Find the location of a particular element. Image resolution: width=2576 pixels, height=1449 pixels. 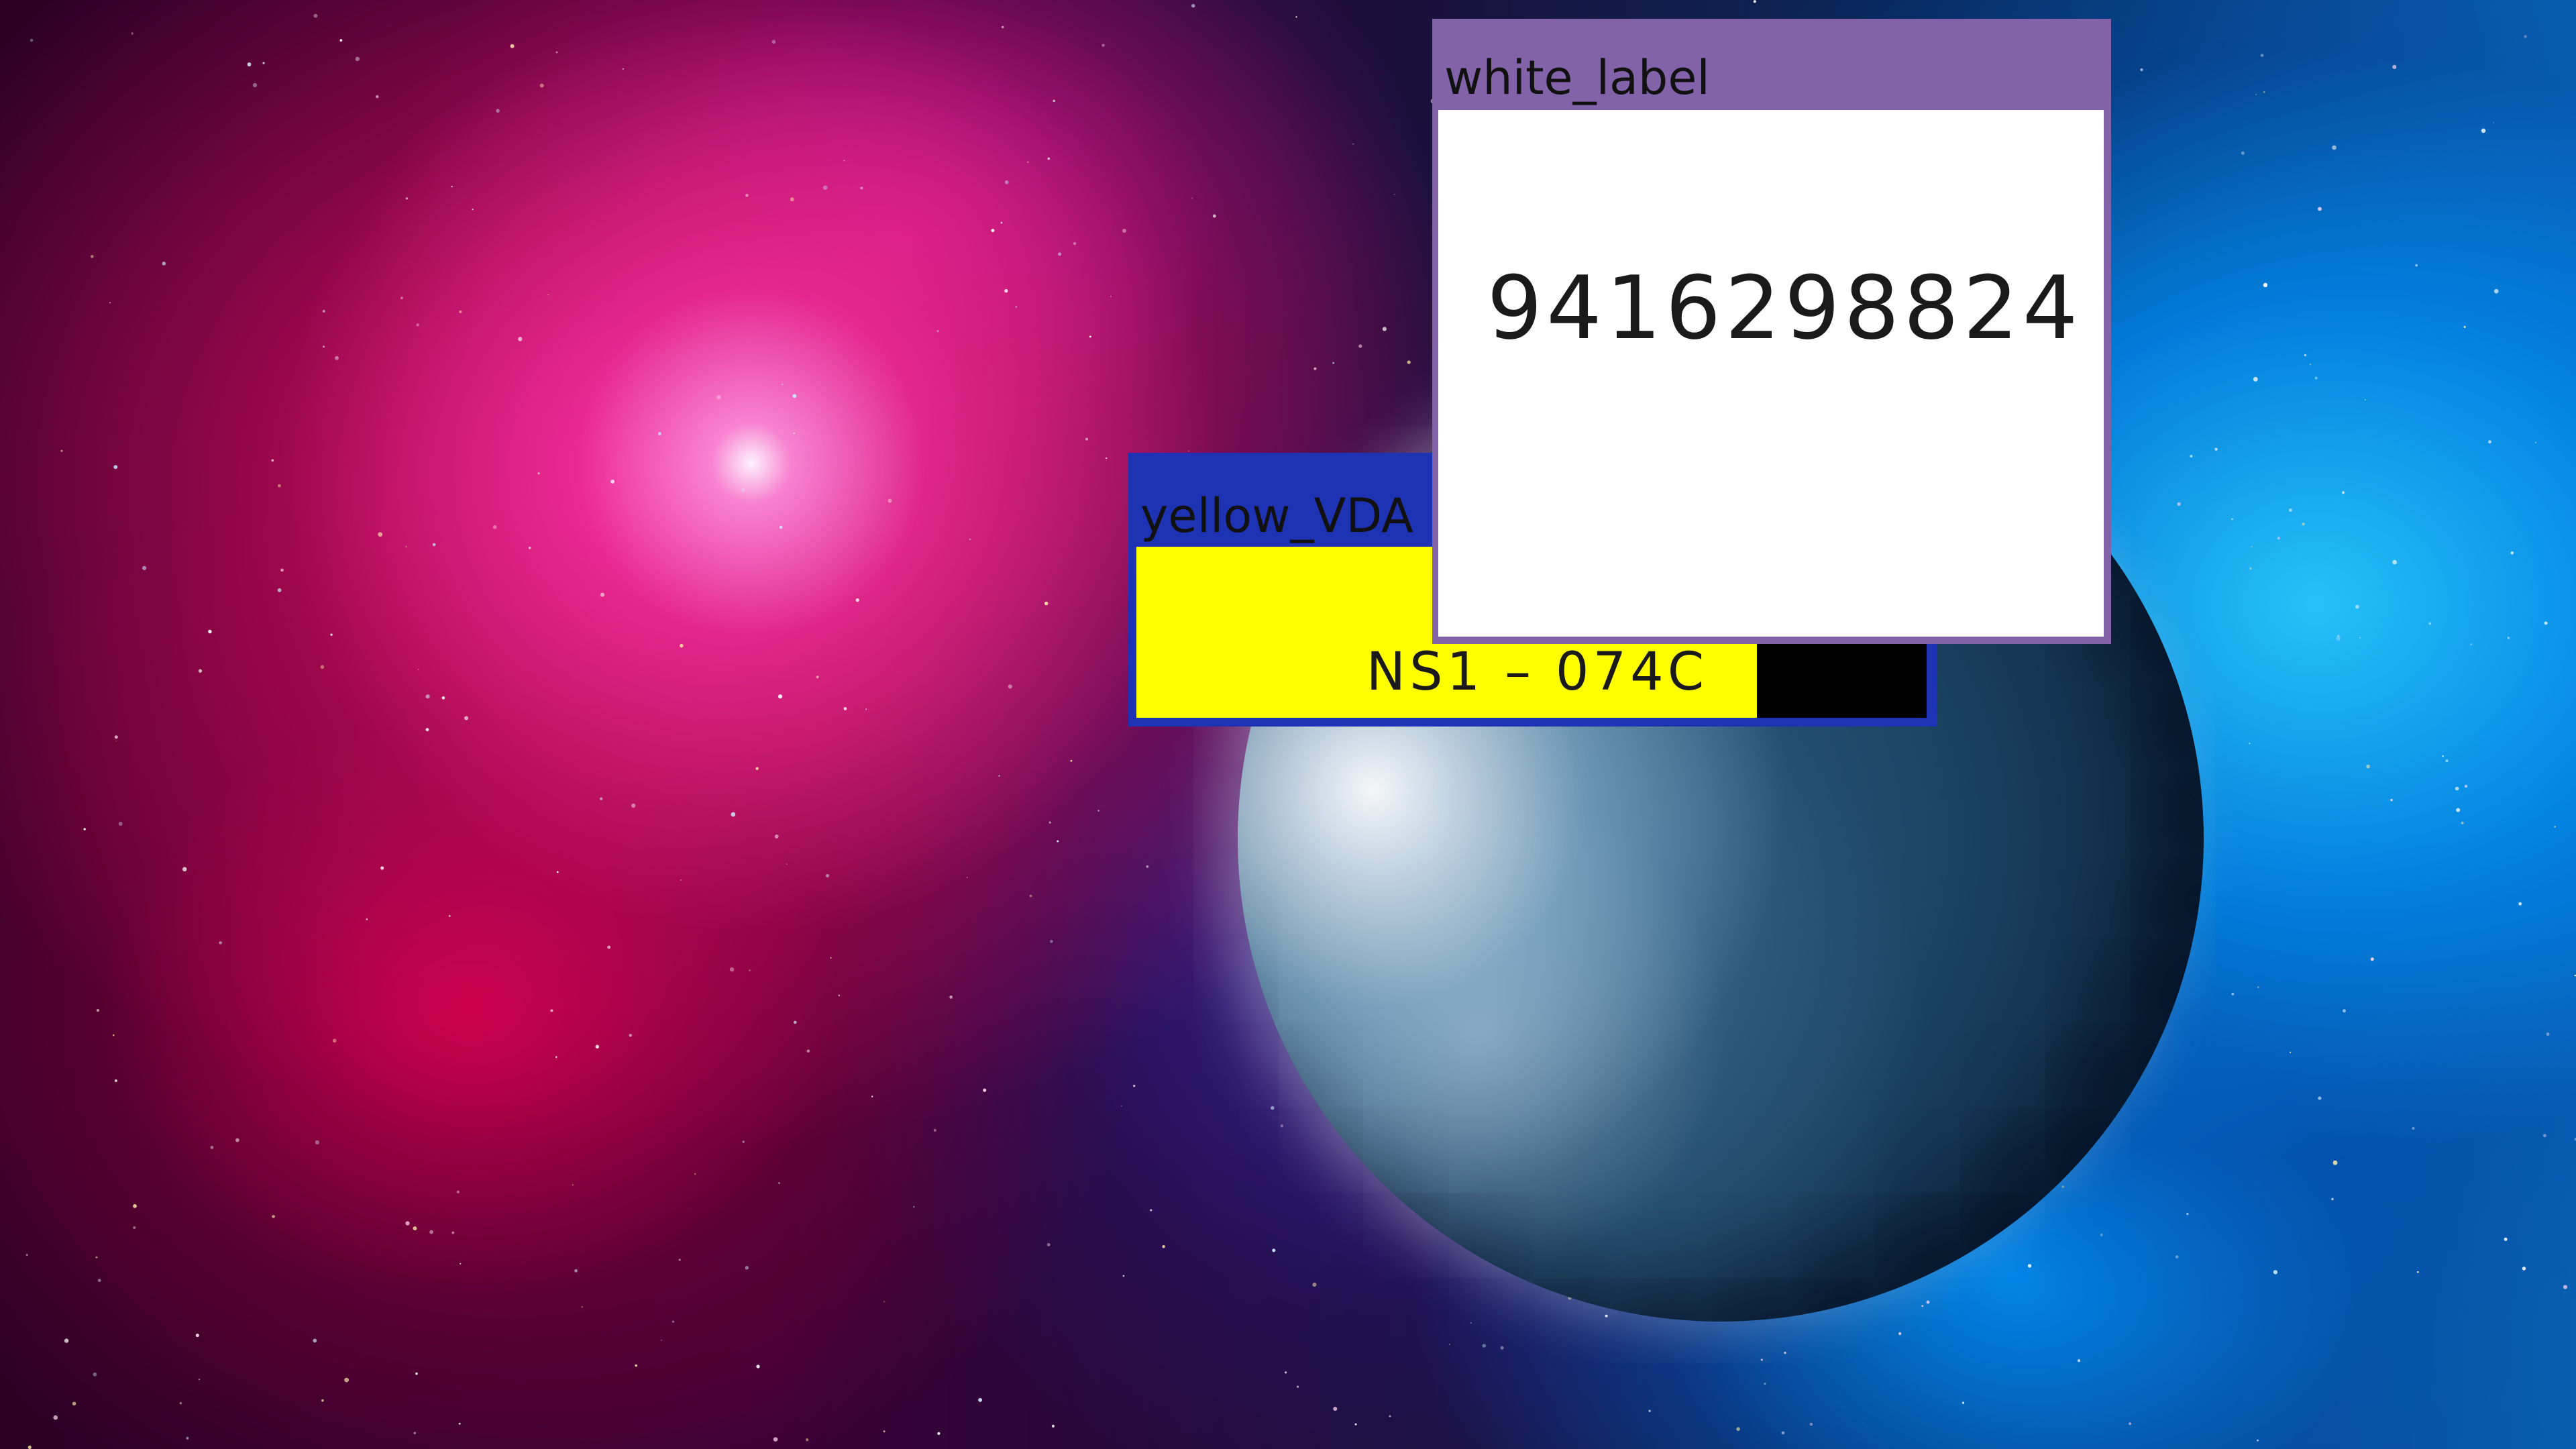

white-panel-value: 9416298824 is located at coordinates (1784, 308).